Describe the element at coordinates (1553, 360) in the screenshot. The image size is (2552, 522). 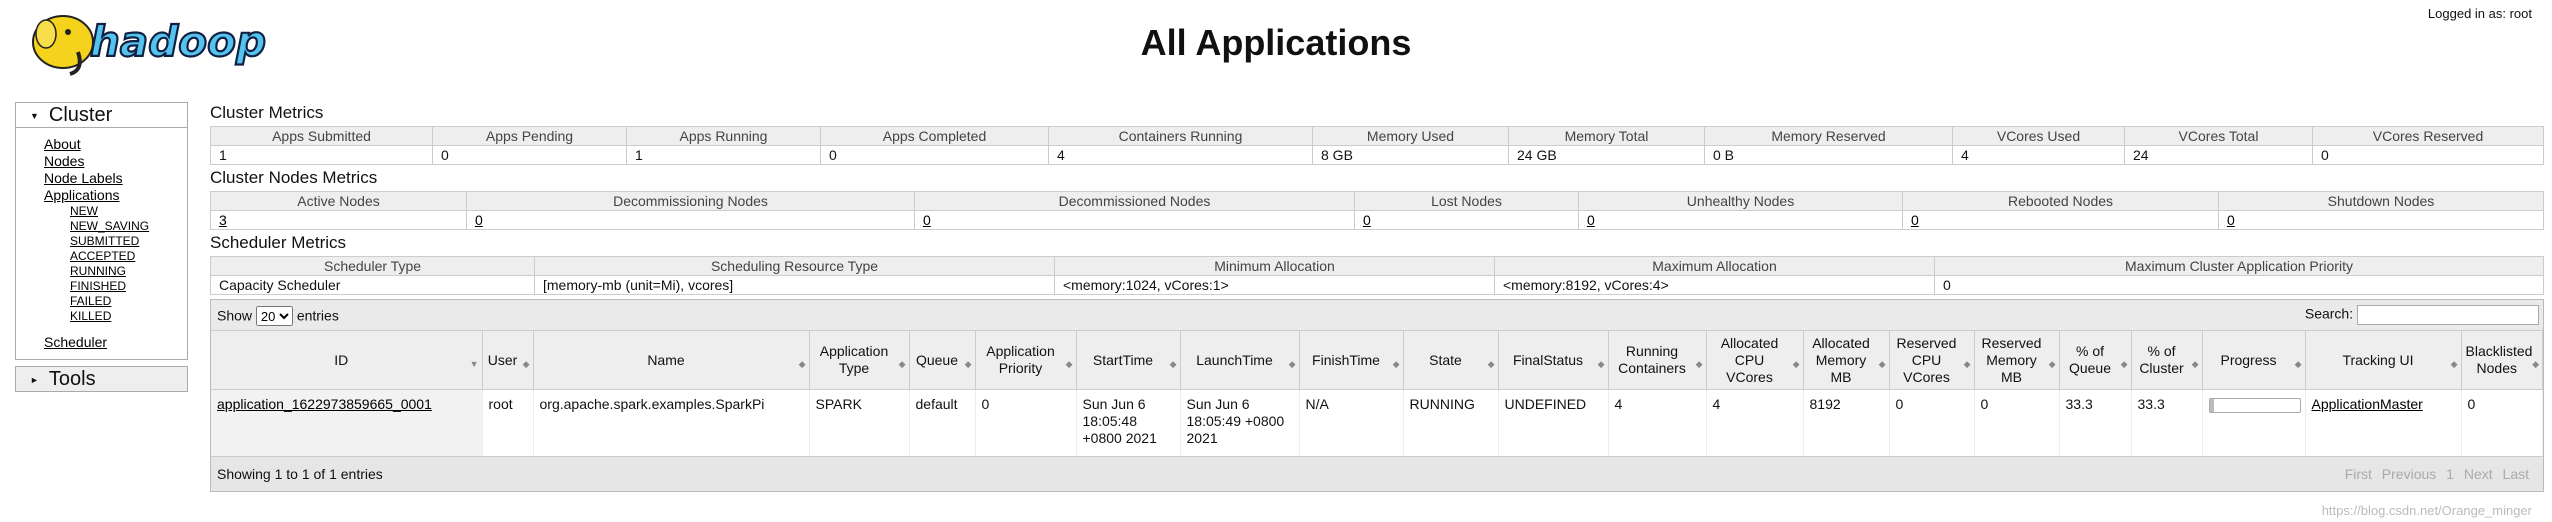
I see `column-header-final-status: FinalStatus ◆` at that location.